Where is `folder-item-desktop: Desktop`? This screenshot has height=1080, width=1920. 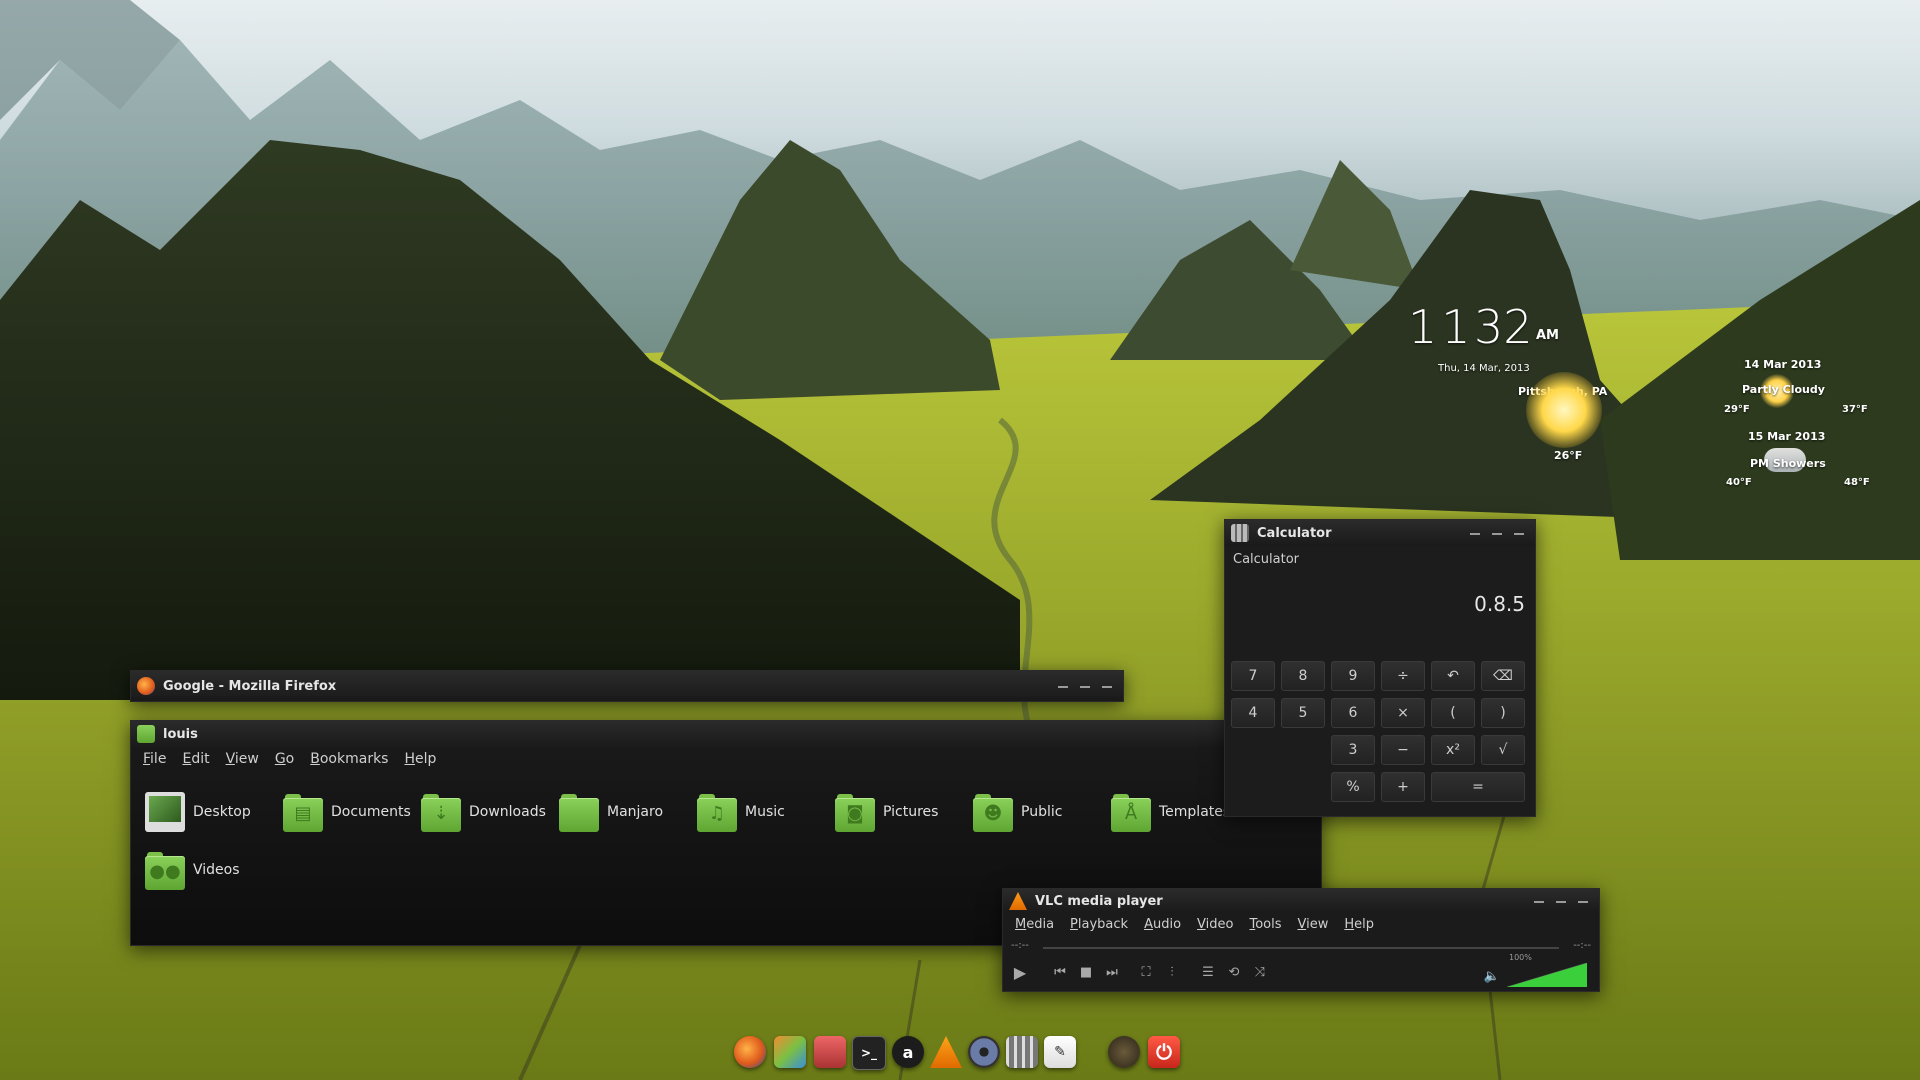
folder-item-desktop: Desktop is located at coordinates (214, 812).